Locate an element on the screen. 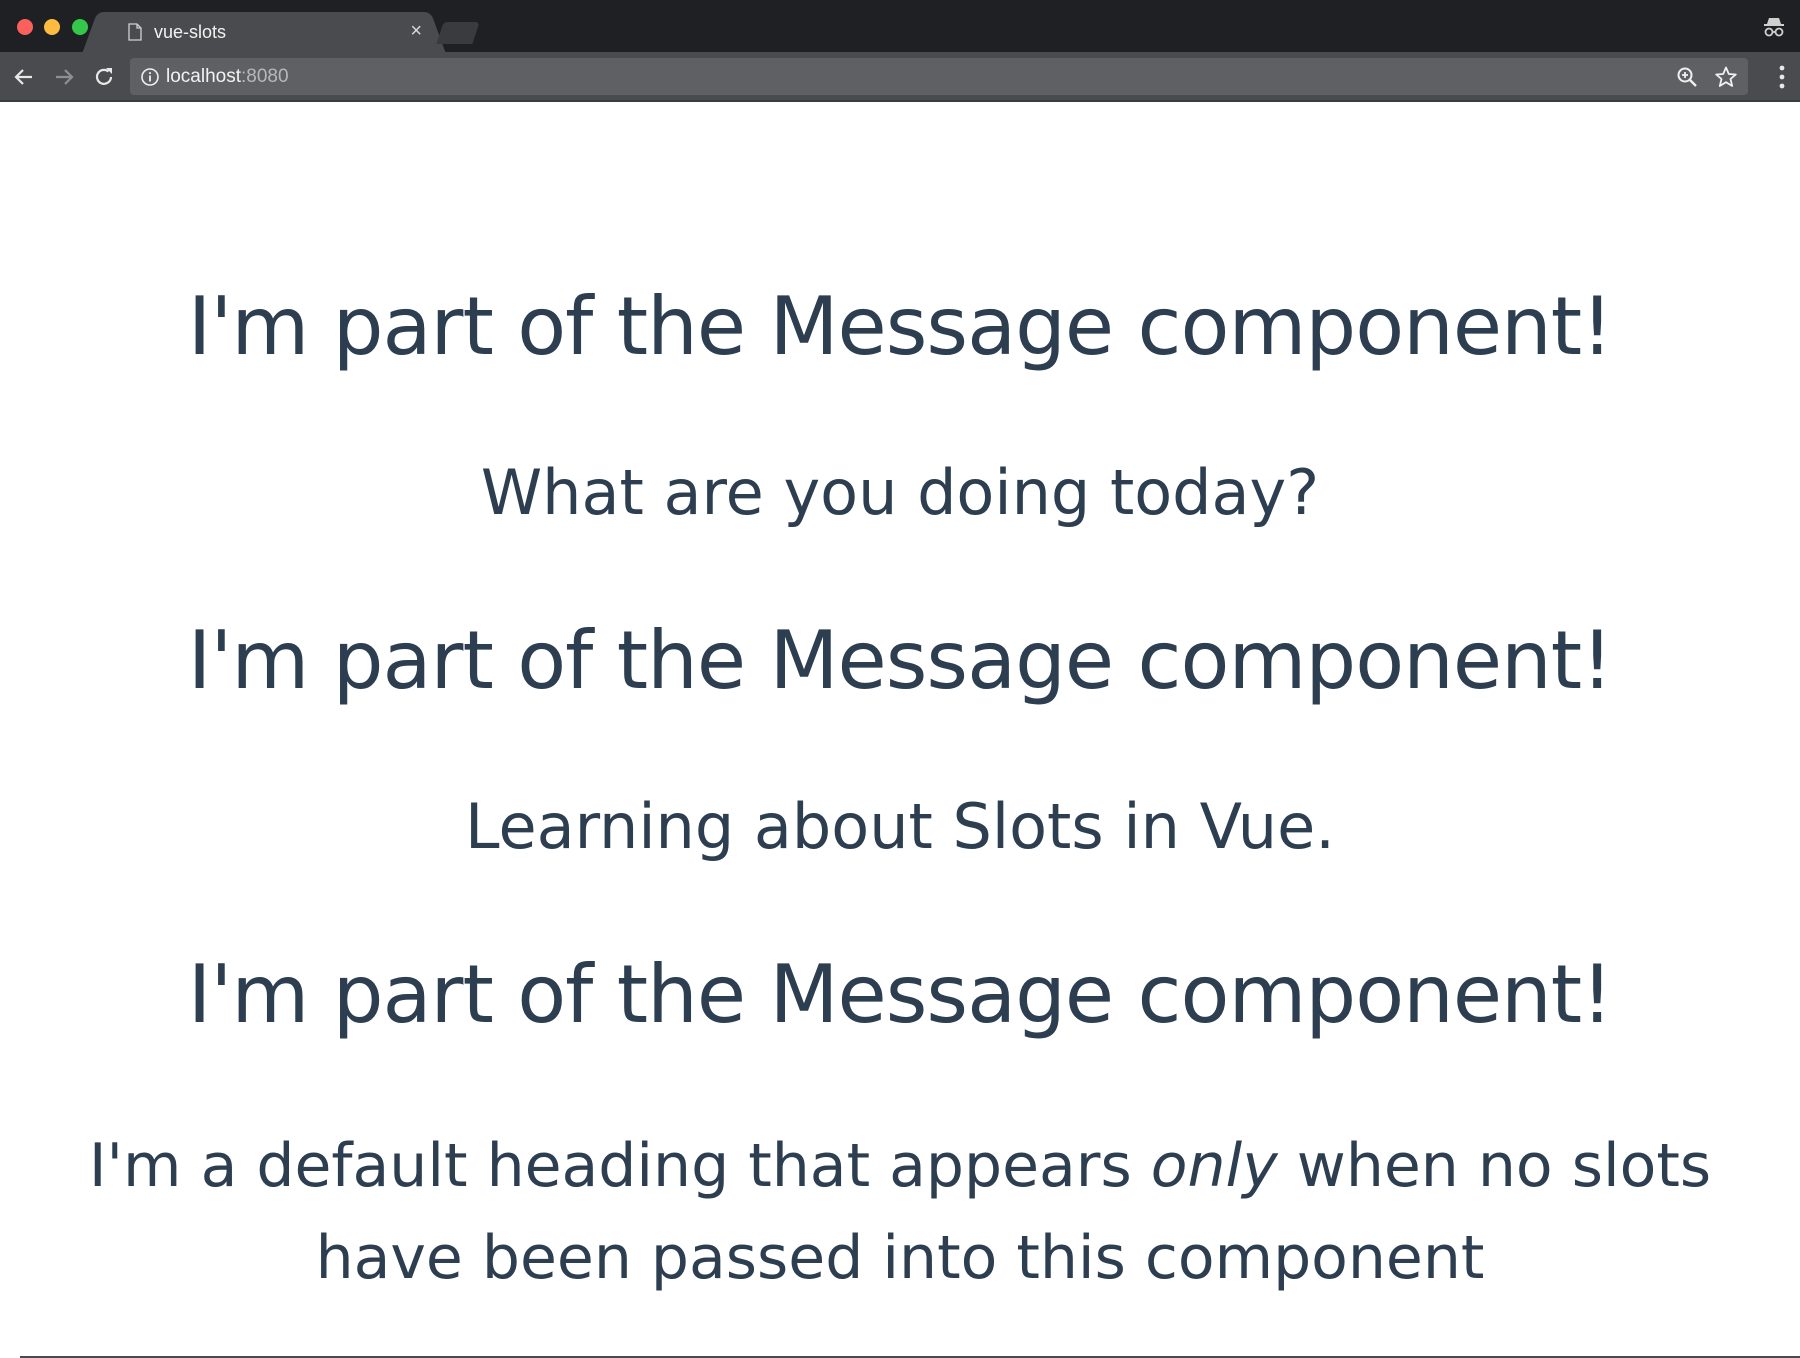  maximize-window-button is located at coordinates (80, 27).